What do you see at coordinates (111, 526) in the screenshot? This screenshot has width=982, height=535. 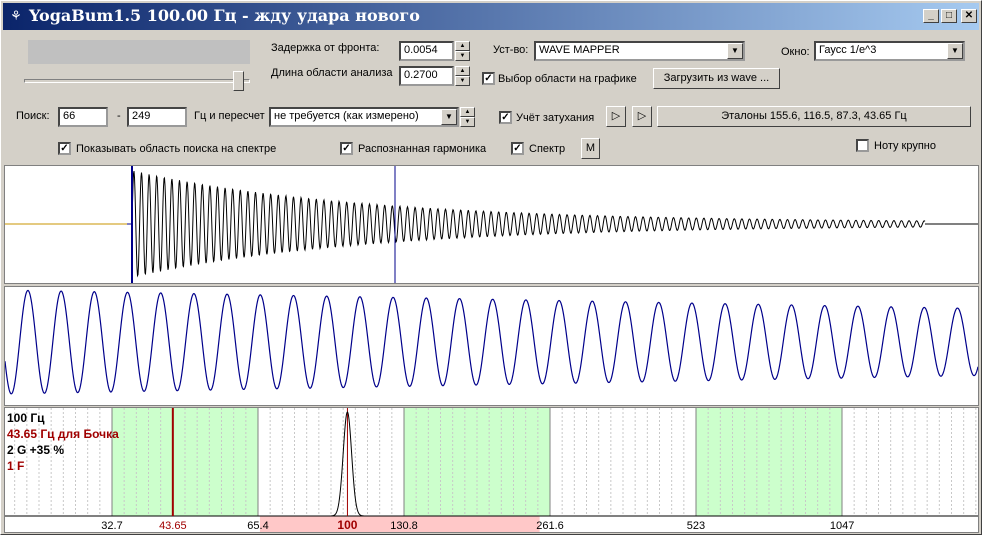 I see `axis-label-0: 32.7` at bounding box center [111, 526].